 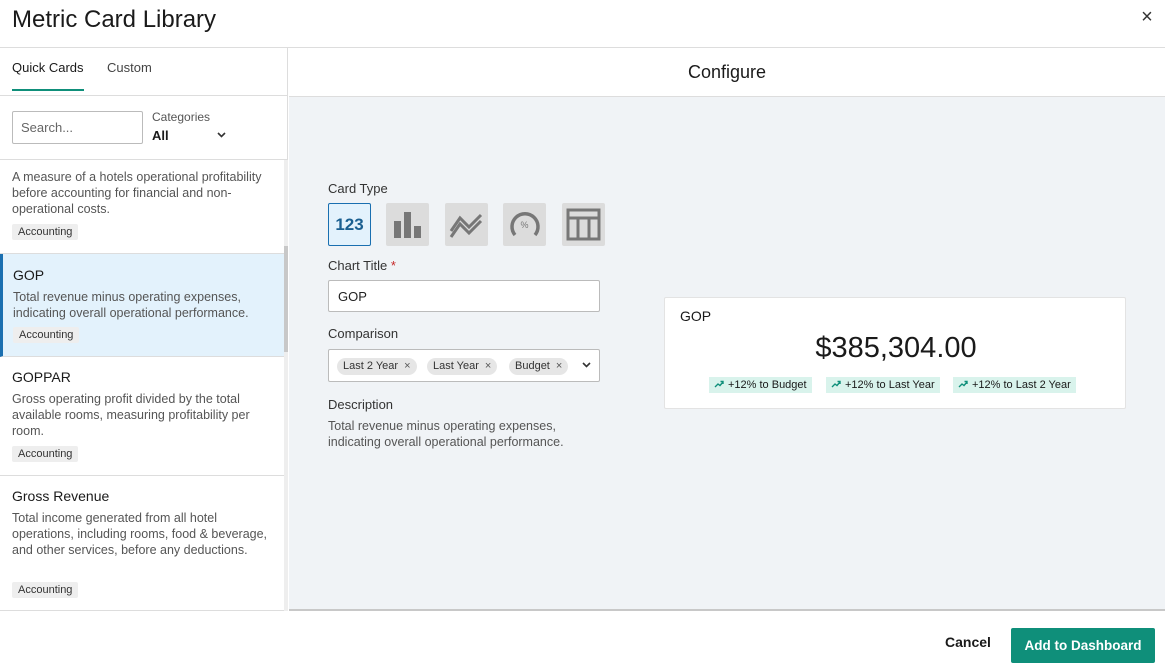 I want to click on configure-title: Configure, so click(x=727, y=72).